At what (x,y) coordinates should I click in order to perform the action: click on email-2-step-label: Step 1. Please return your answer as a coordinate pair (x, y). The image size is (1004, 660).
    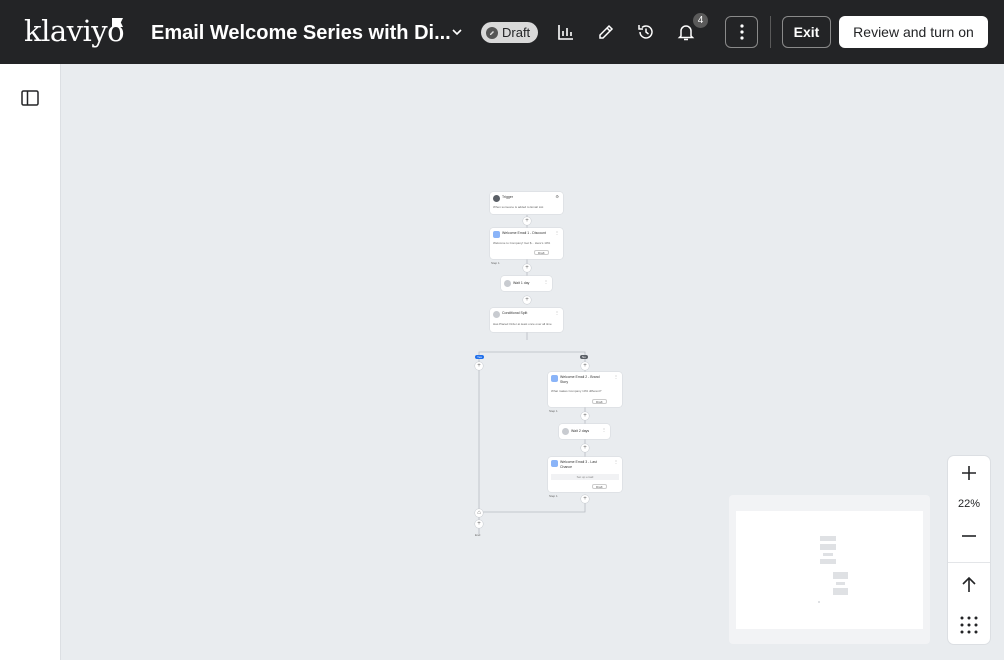
    Looking at the image, I should click on (553, 411).